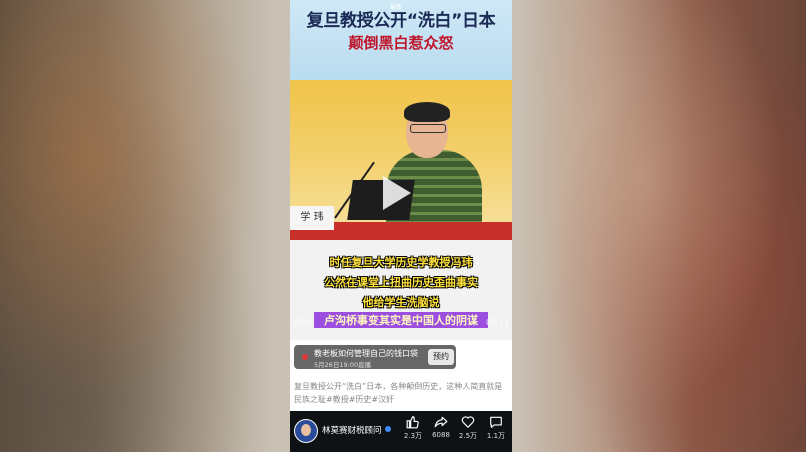  Describe the element at coordinates (401, 262) in the screenshot. I see `caption-line-1: 时任复旦大学历史学教授冯玮` at that location.